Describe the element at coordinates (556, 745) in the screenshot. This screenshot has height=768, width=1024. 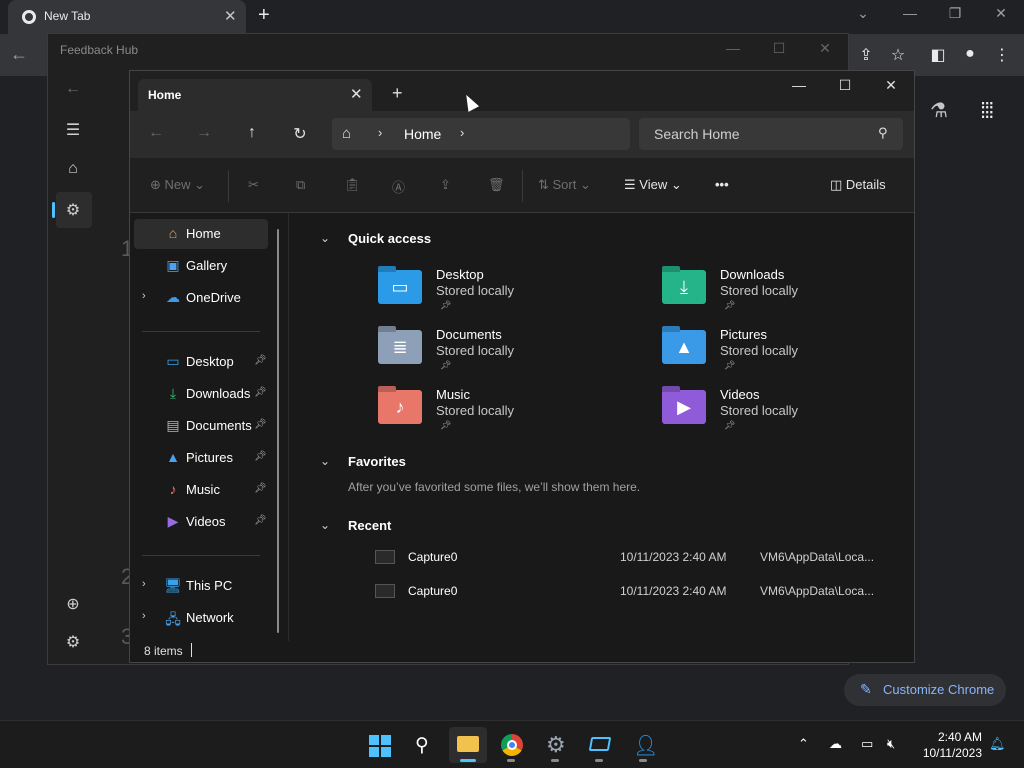
I see `taskbar-settings: ⚙` at that location.